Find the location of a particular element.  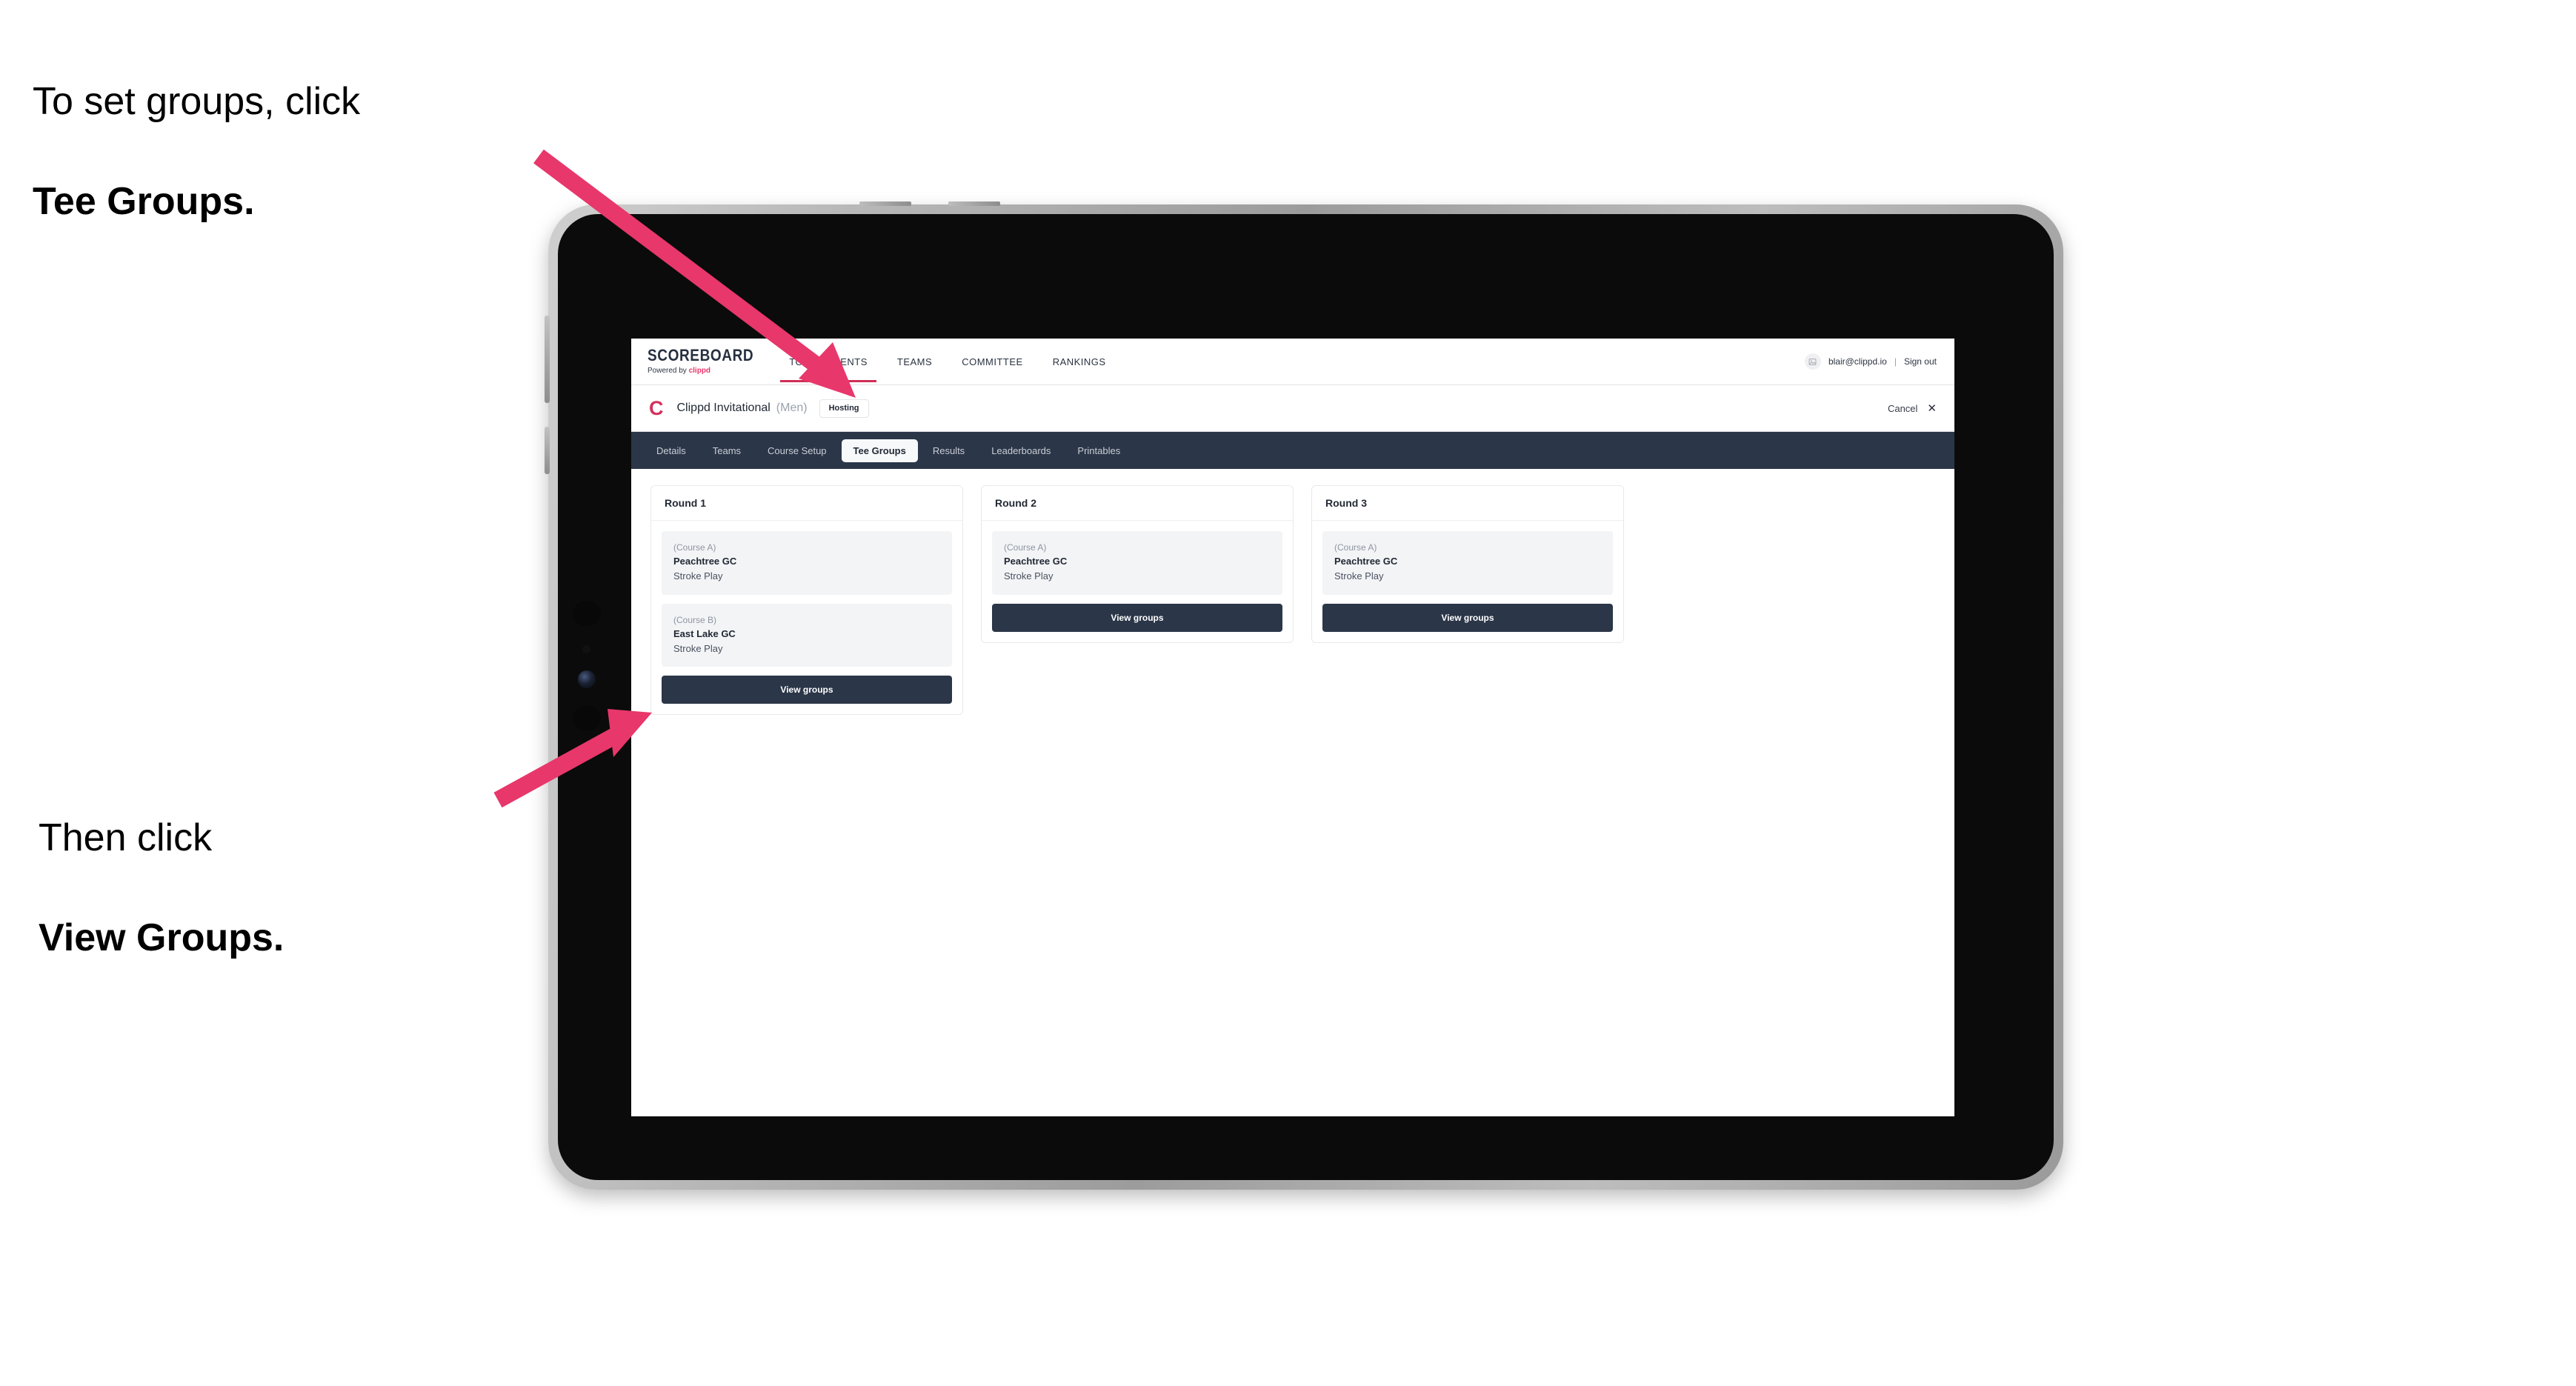

course-block: (Course B) East Lake GC Stroke Play is located at coordinates (807, 635).